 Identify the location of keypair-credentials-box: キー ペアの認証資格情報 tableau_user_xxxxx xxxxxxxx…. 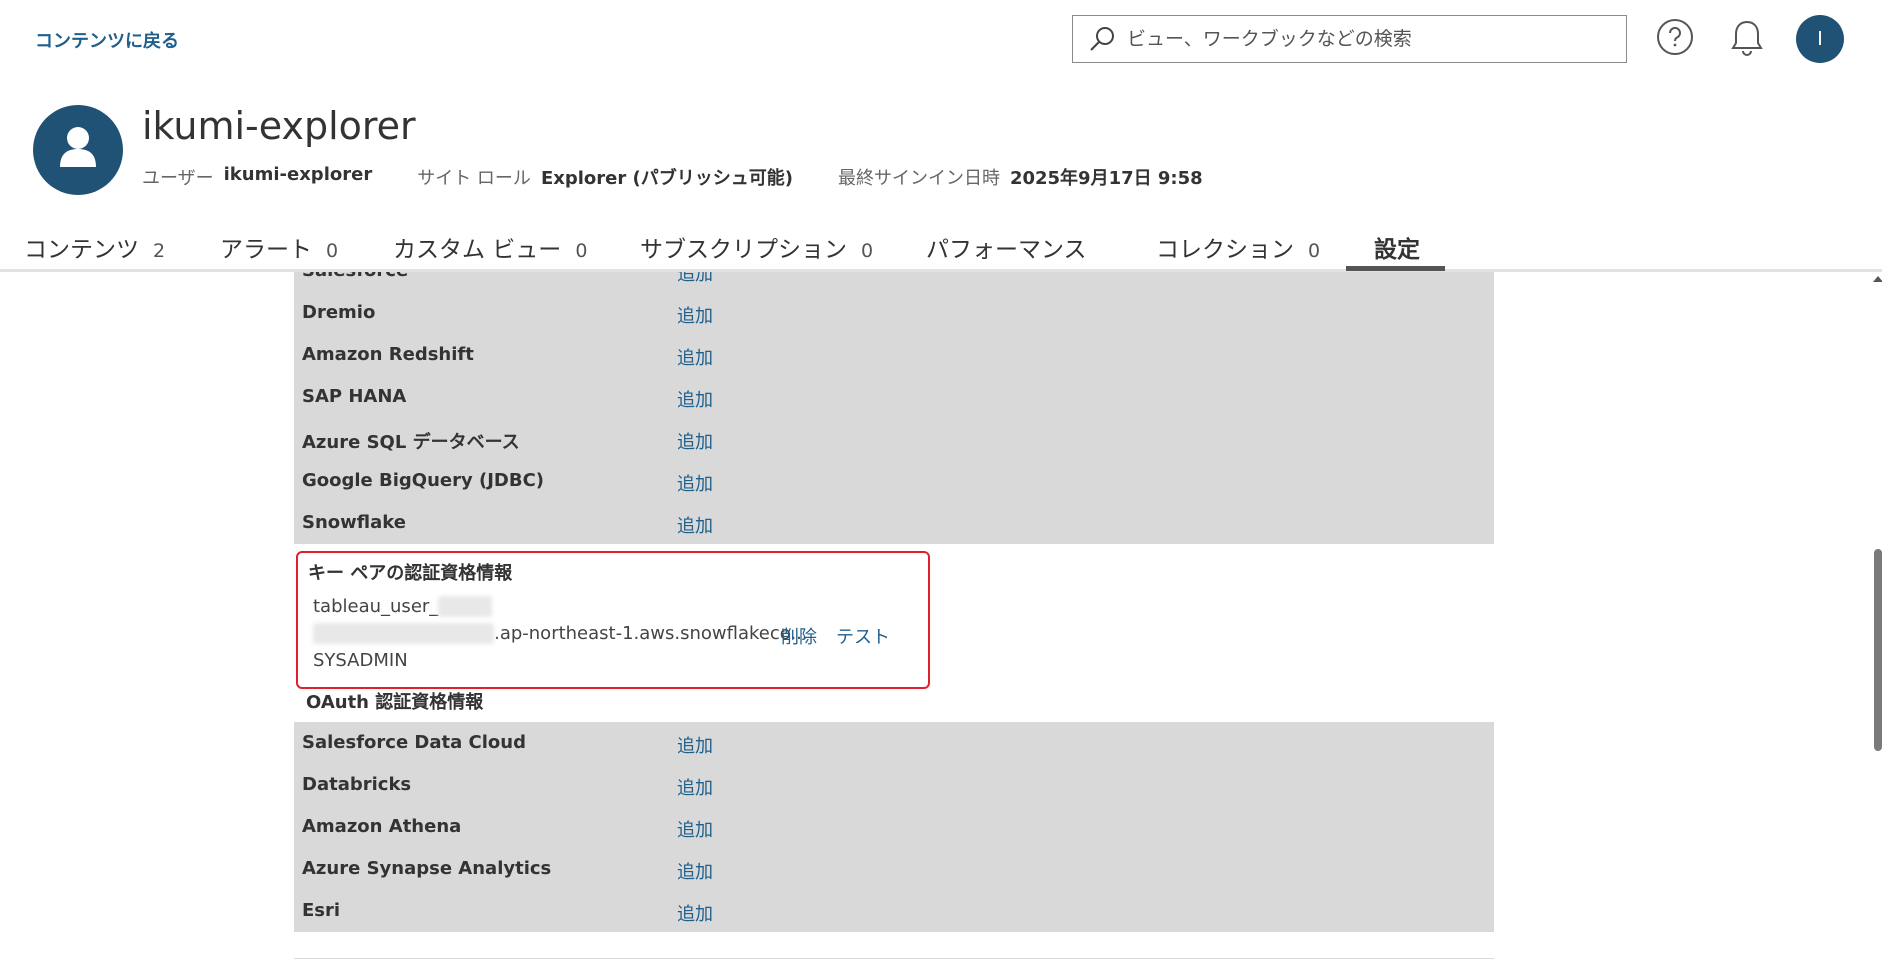
(613, 620).